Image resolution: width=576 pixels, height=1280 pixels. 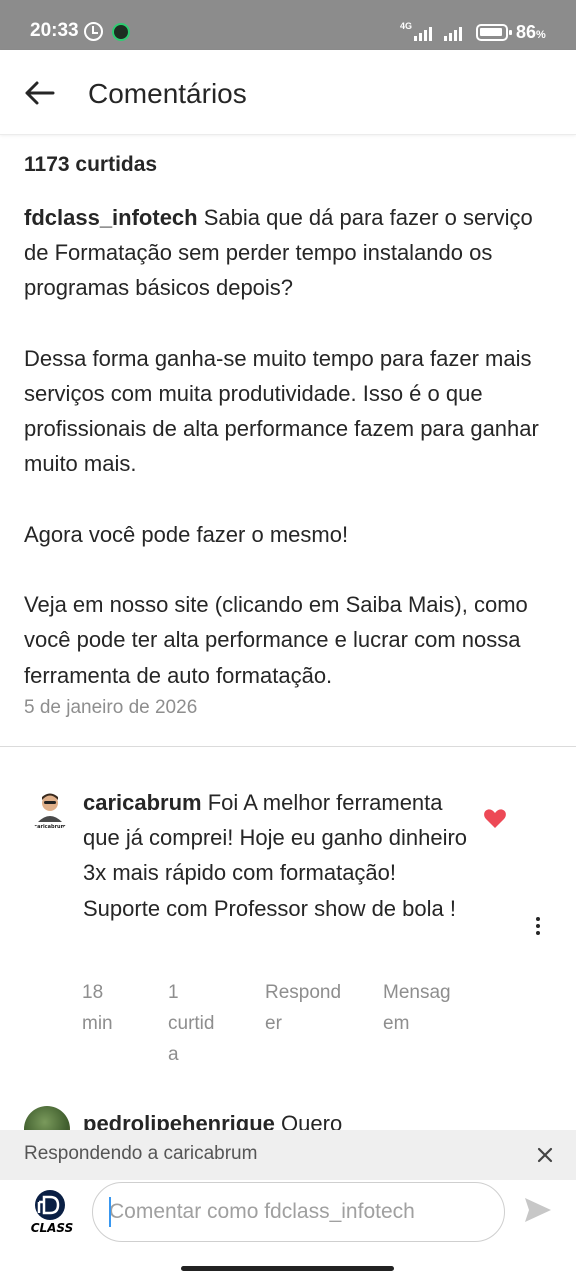 What do you see at coordinates (142, 802) in the screenshot?
I see `comment-author: caricabrum` at bounding box center [142, 802].